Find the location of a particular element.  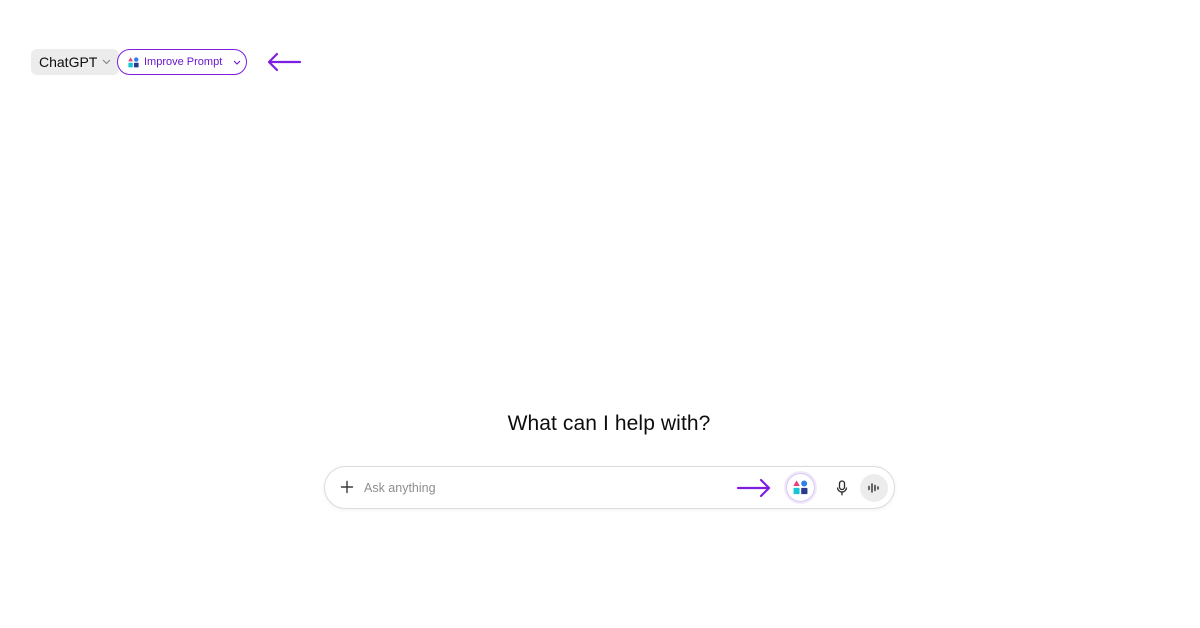

model-switcher-button: ChatGPT is located at coordinates (75, 62).